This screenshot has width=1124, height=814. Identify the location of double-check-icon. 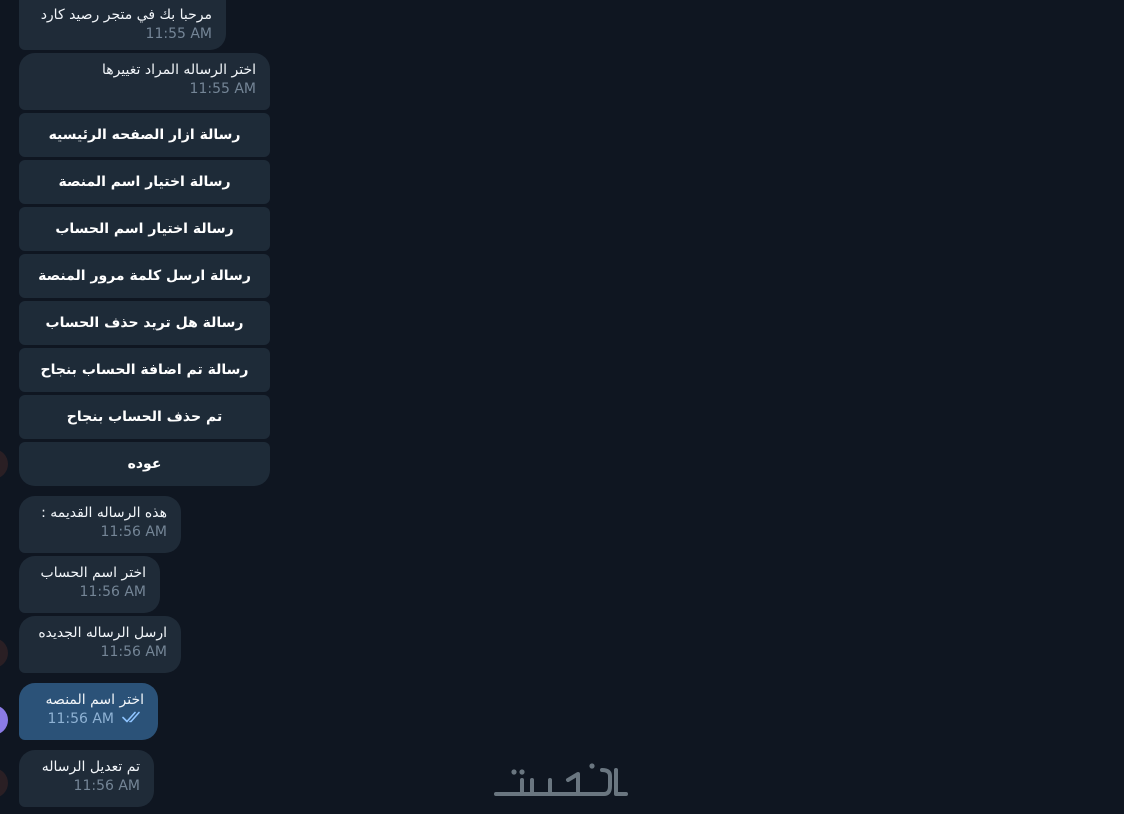
(133, 719).